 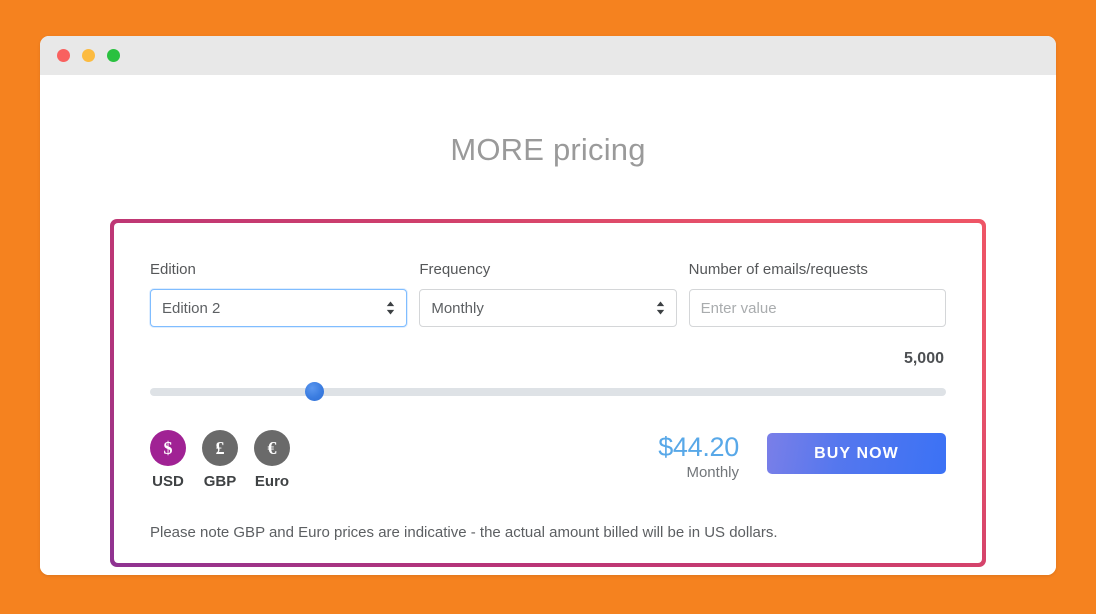 I want to click on frequency-select: Monthly, so click(x=548, y=308).